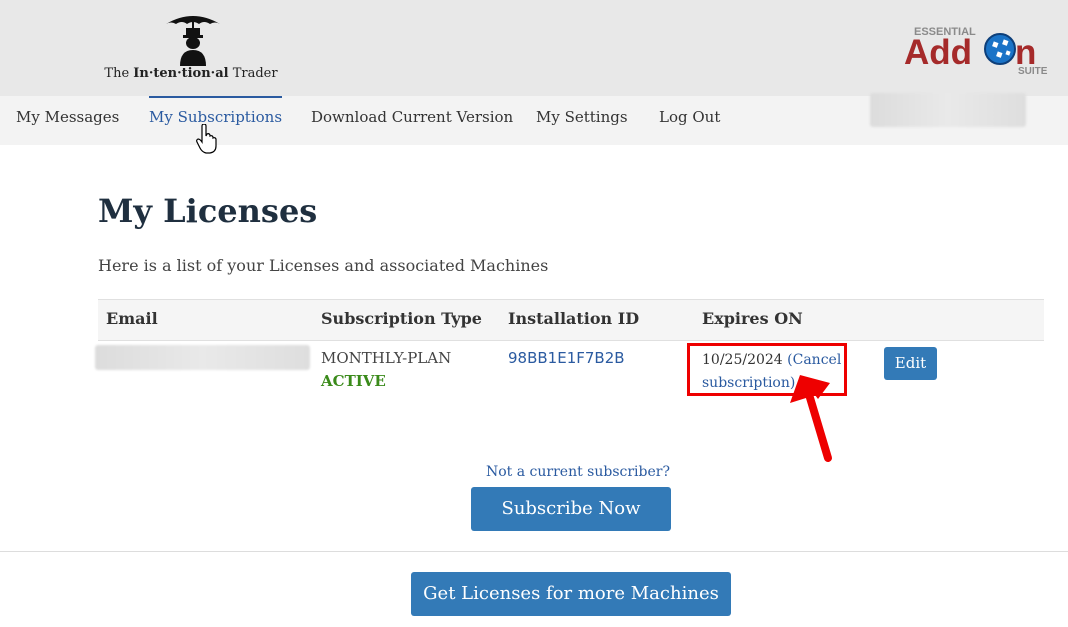  I want to click on nav-my-messages: My Messages, so click(67, 120).